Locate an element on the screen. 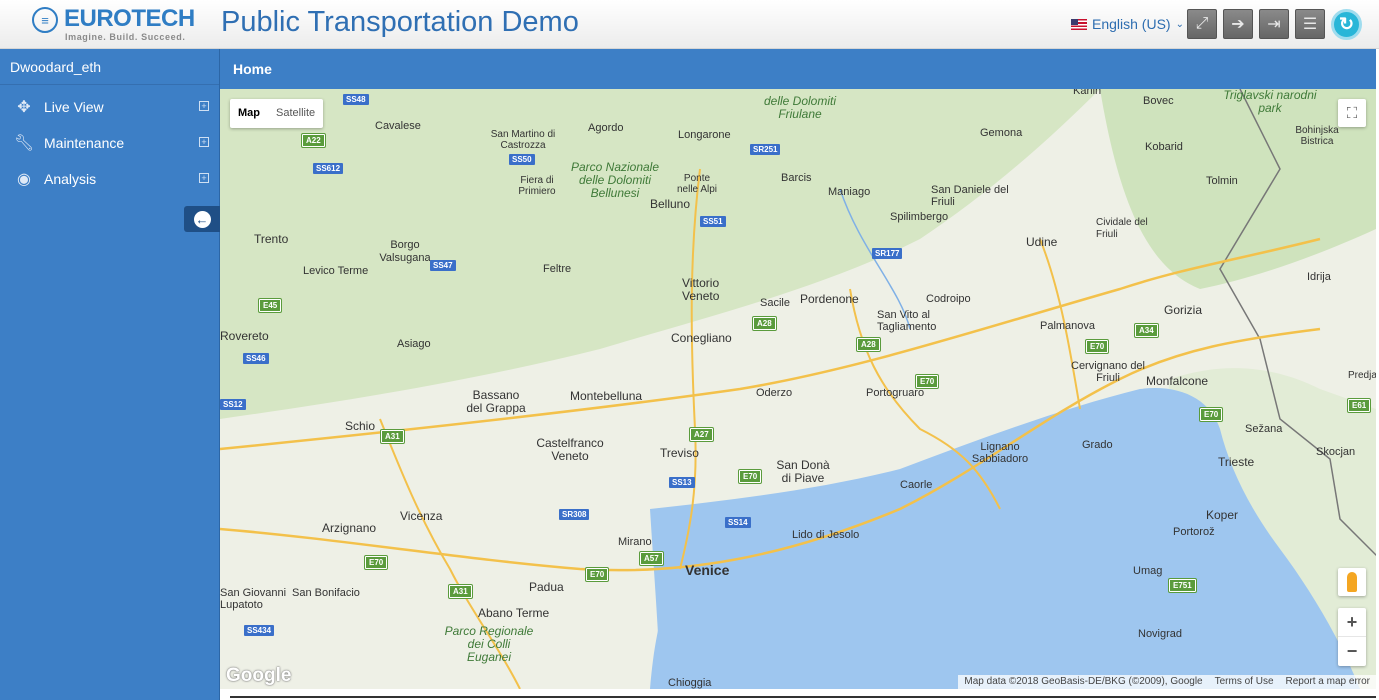 This screenshot has height=700, width=1379. logout-button: ⇥ is located at coordinates (1274, 24).